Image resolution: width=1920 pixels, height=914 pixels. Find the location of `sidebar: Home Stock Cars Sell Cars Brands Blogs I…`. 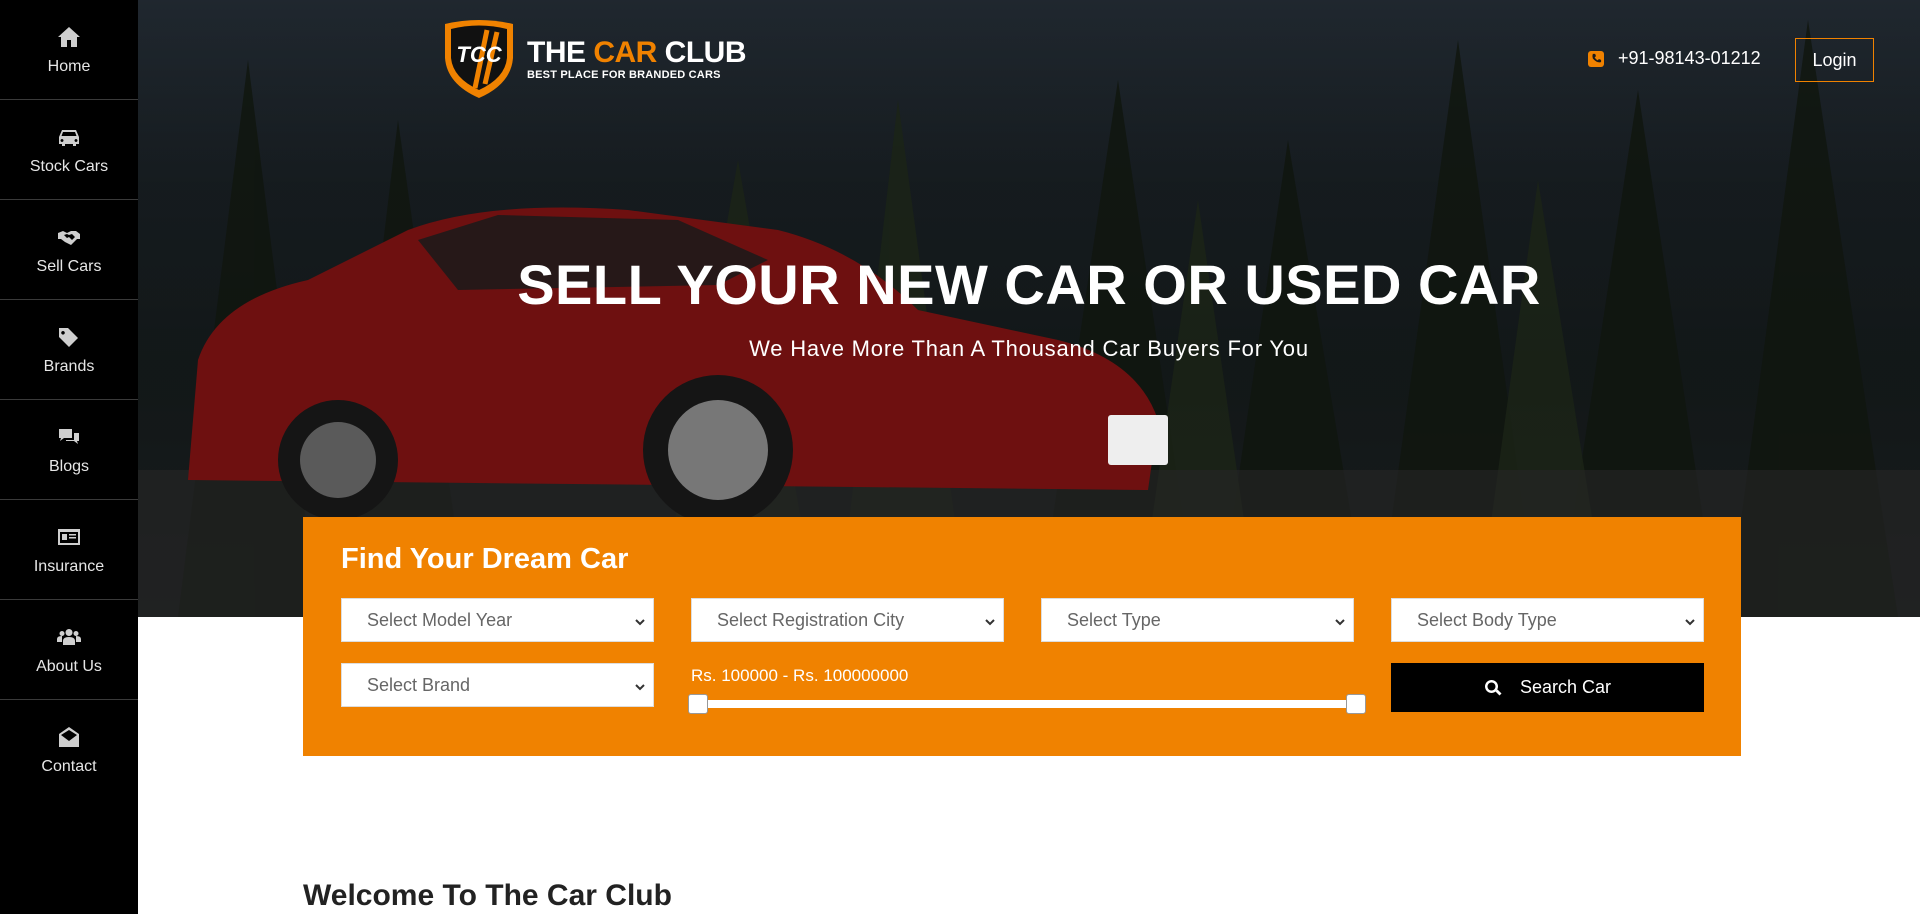

sidebar: Home Stock Cars Sell Cars Brands Blogs I… is located at coordinates (69, 457).